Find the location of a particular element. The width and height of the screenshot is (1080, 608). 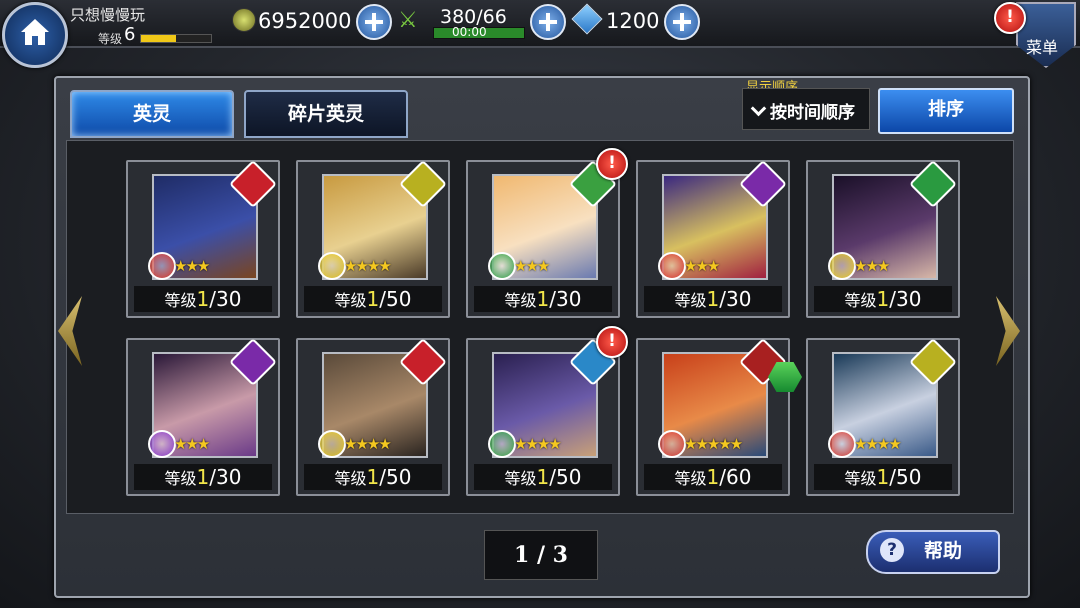

crystal-amount: 1200 is located at coordinates (633, 21).